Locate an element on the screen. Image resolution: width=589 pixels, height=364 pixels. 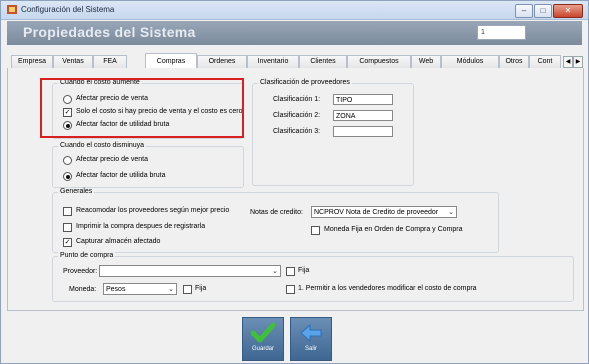
maximize-button: □ is located at coordinates (543, 11).